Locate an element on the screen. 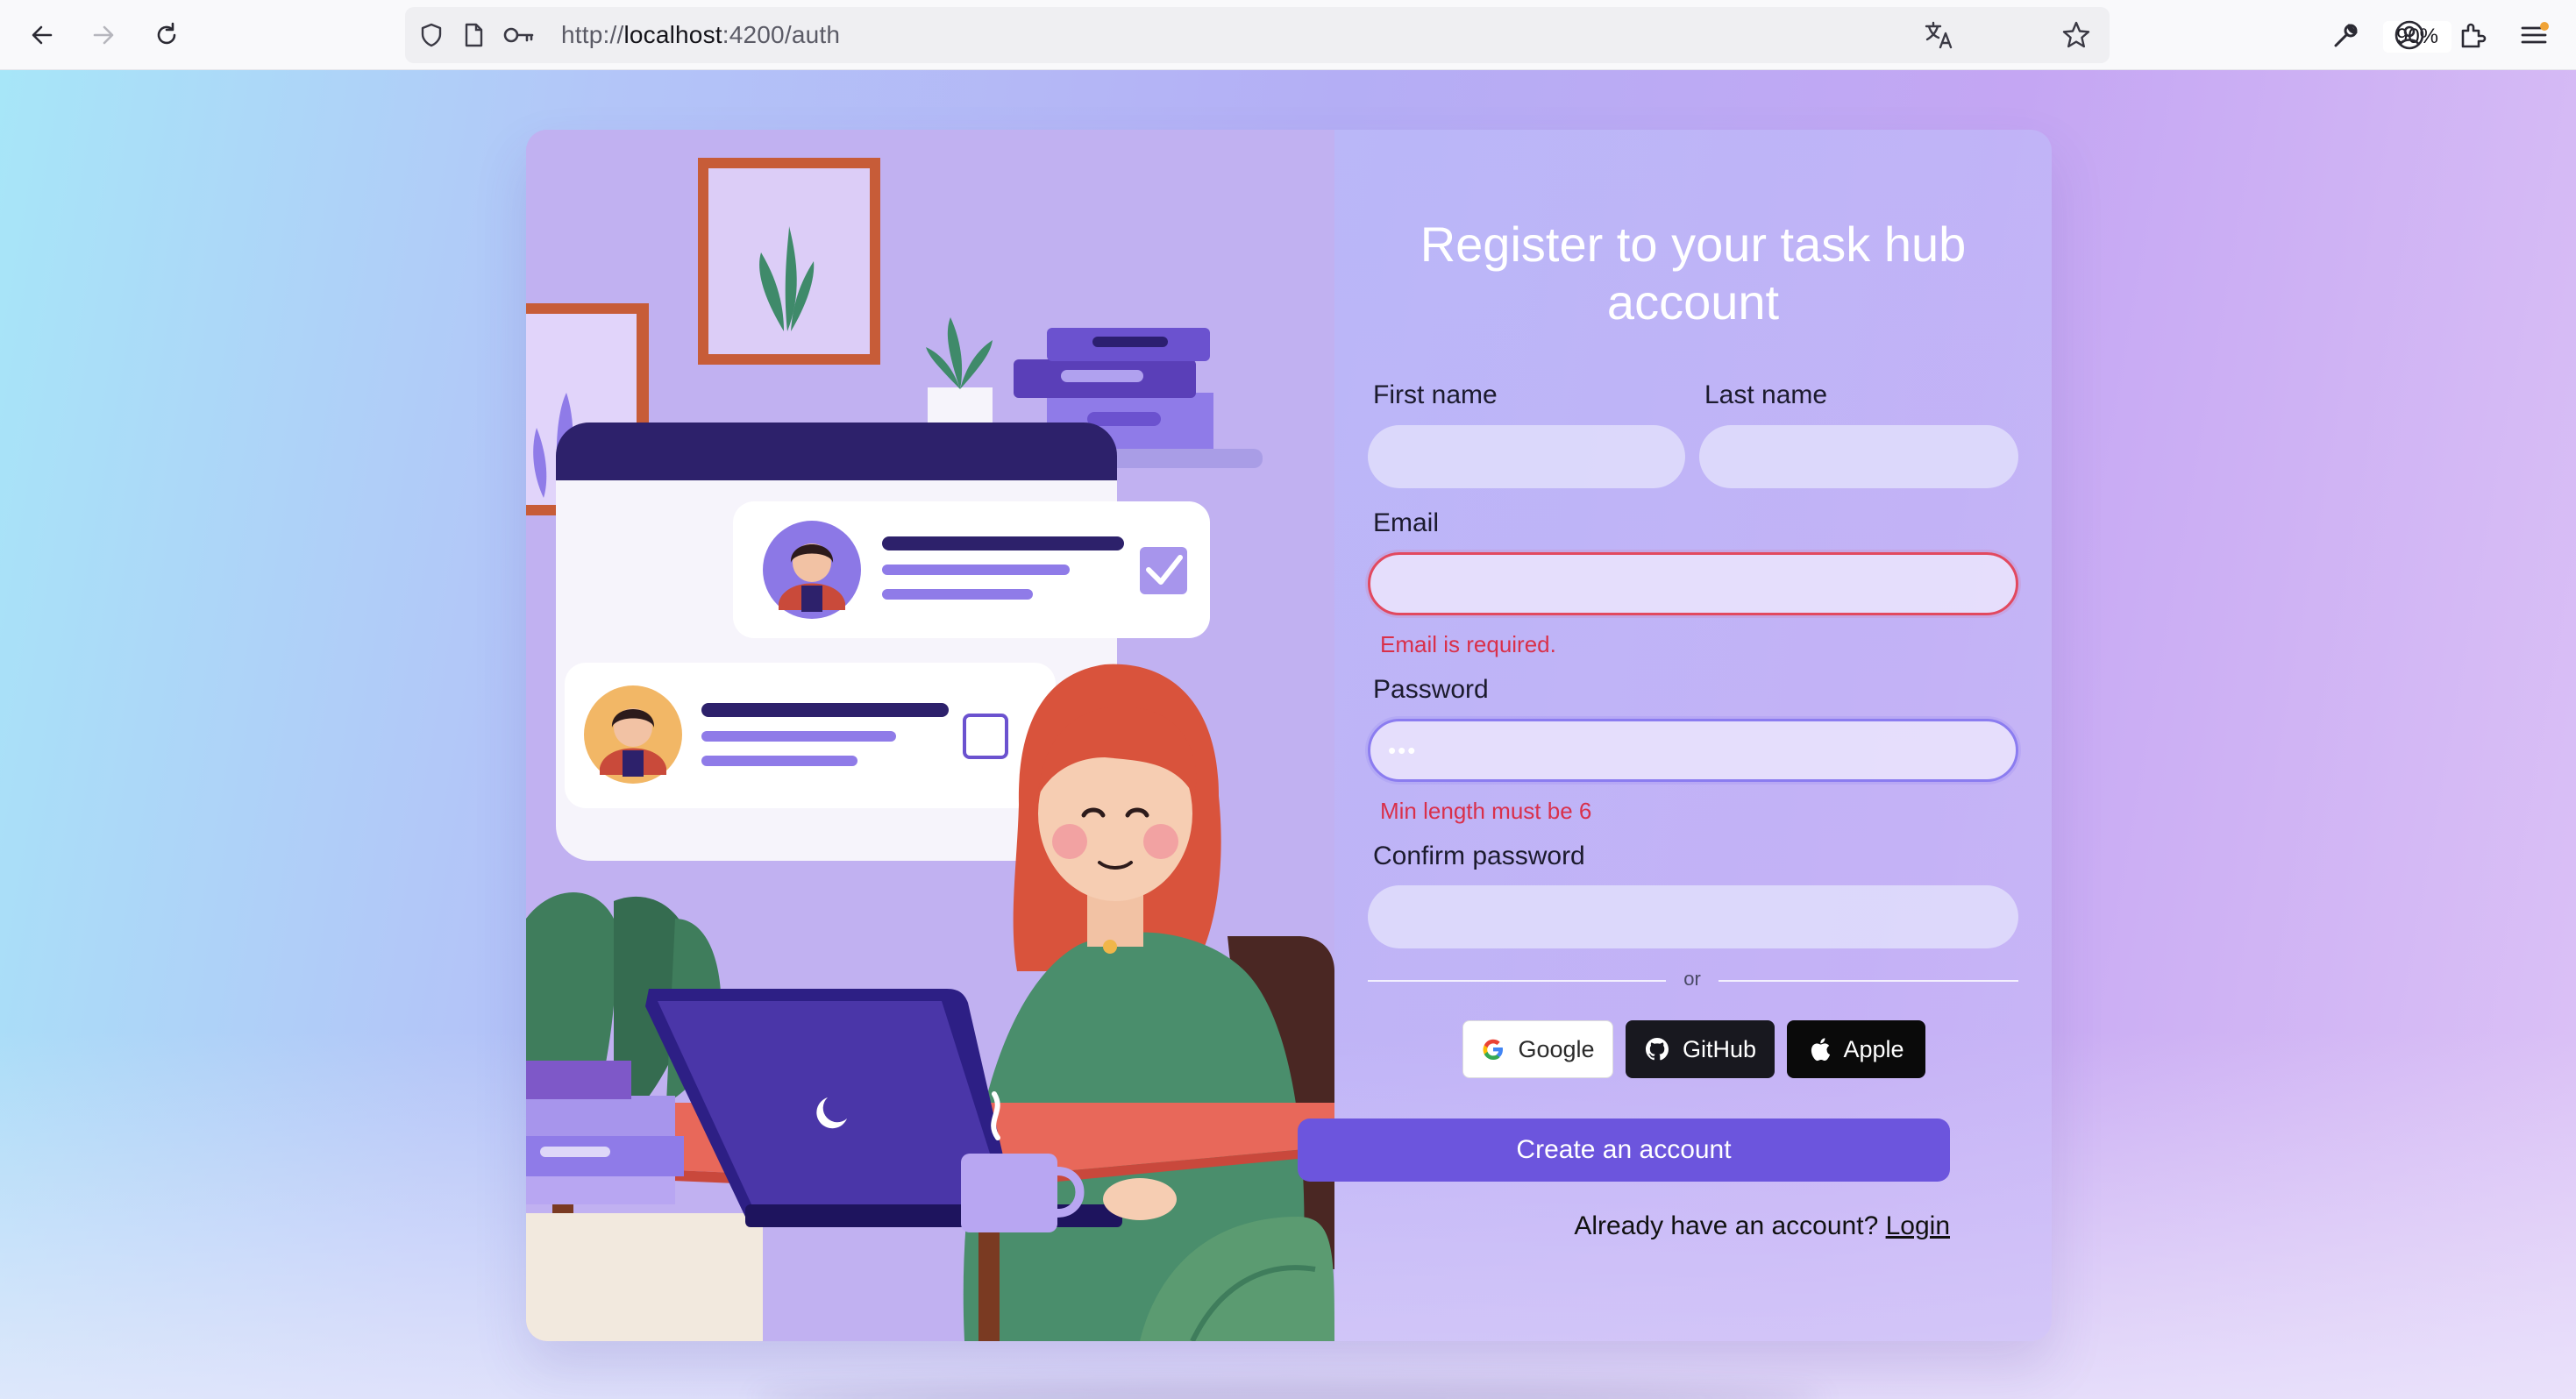 This screenshot has height=1399, width=2576. url-host: localhost is located at coordinates (672, 34).